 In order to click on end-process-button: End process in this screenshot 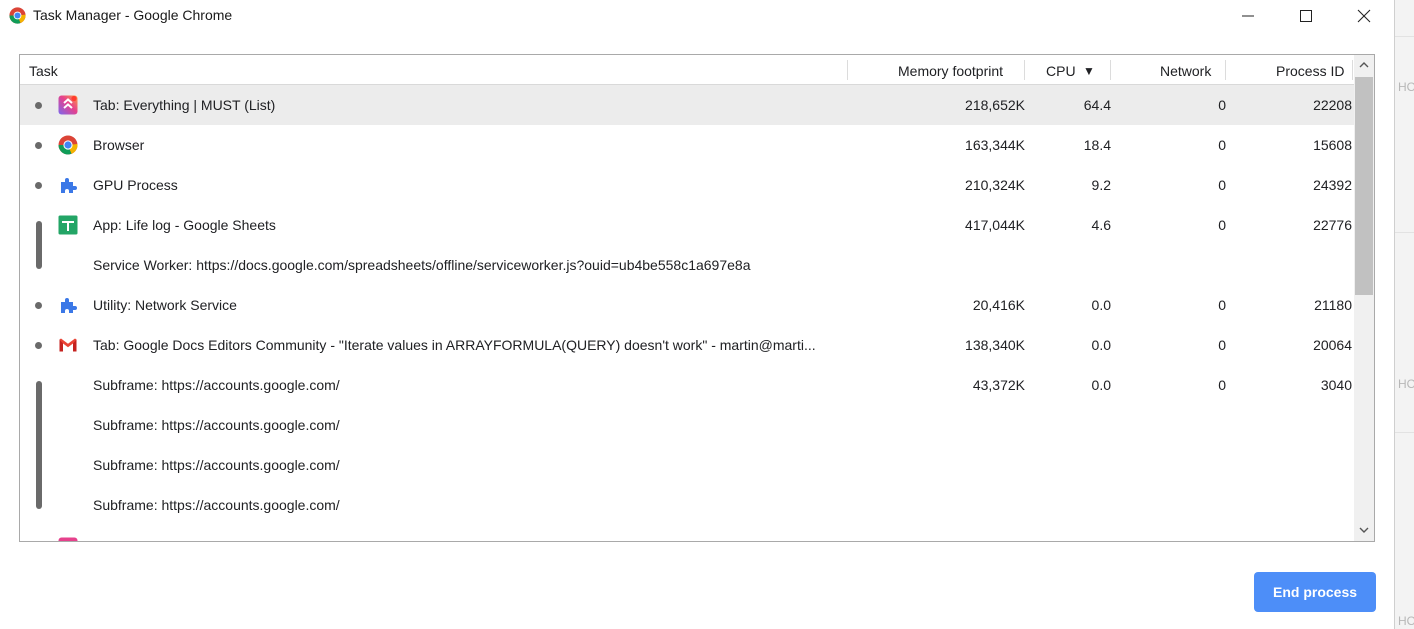, I will do `click(1315, 592)`.